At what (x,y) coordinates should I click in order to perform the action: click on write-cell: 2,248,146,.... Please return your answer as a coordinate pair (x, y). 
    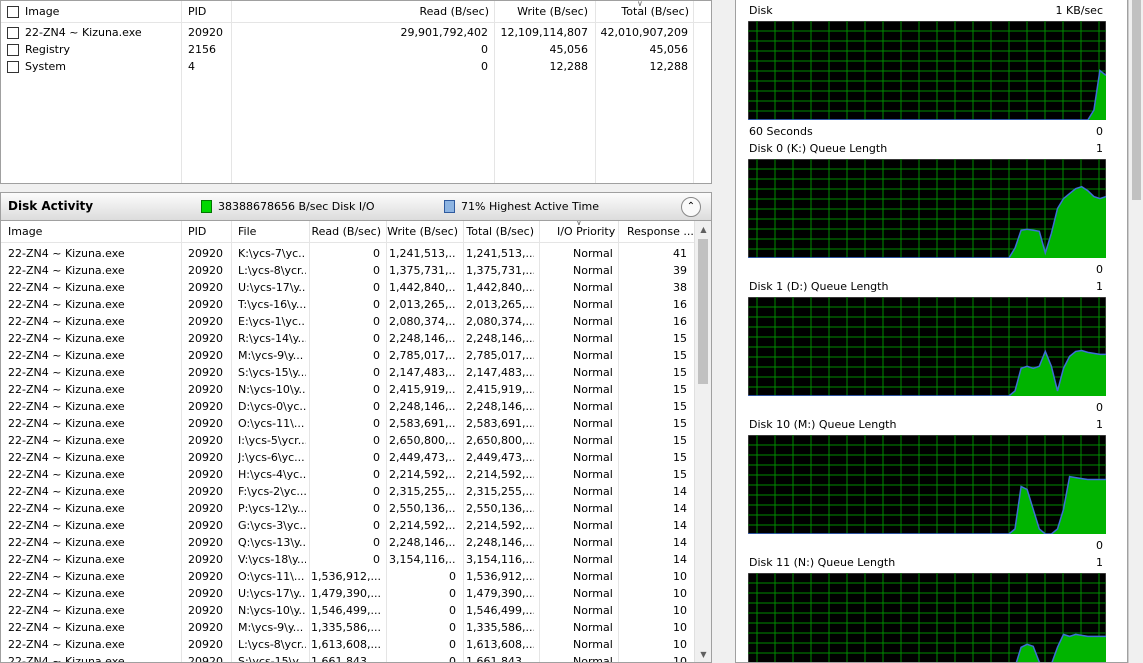
    Looking at the image, I should click on (422, 542).